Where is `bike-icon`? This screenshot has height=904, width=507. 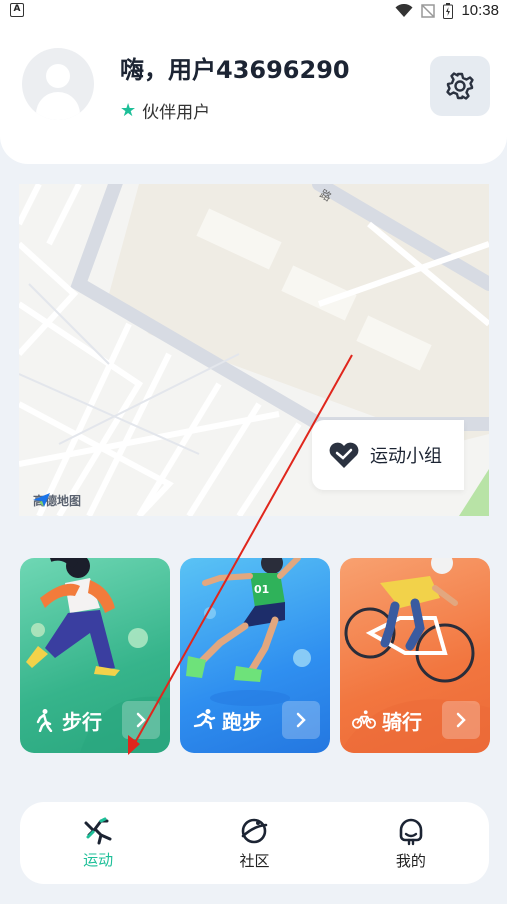
bike-icon is located at coordinates (364, 719).